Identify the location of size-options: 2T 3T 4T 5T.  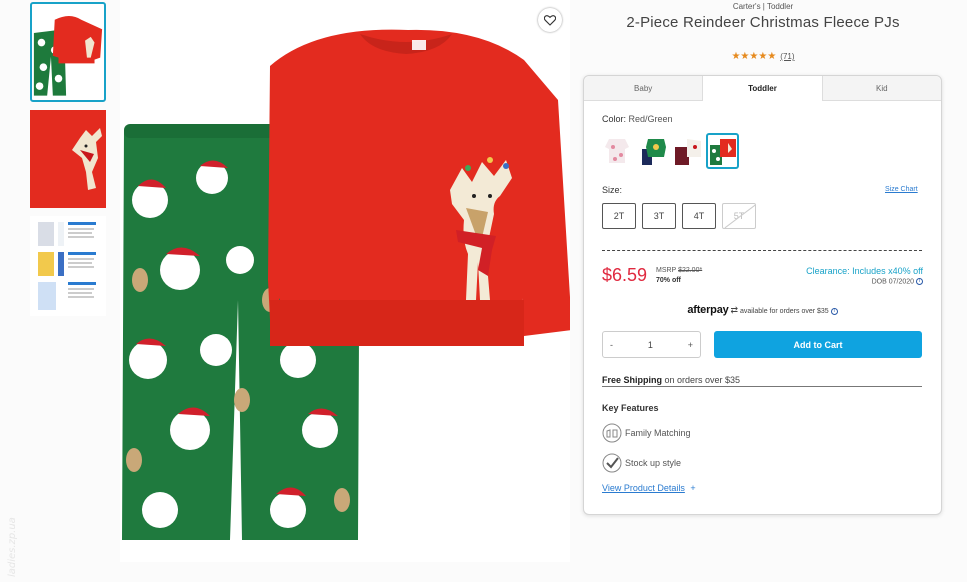
(679, 216).